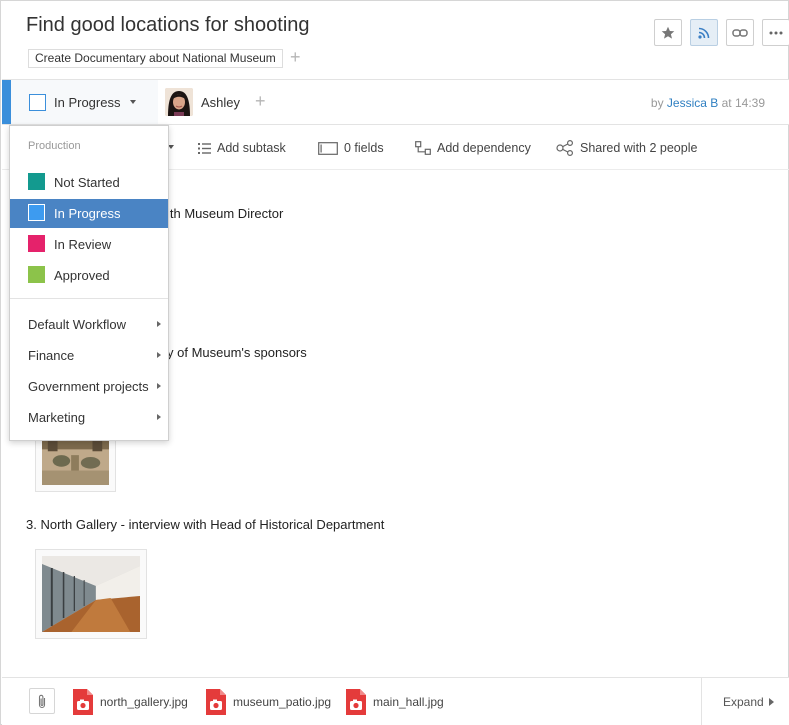 The height and width of the screenshot is (725, 789). Describe the element at coordinates (225, 213) in the screenshot. I see `description-line: ith Museum Director` at that location.